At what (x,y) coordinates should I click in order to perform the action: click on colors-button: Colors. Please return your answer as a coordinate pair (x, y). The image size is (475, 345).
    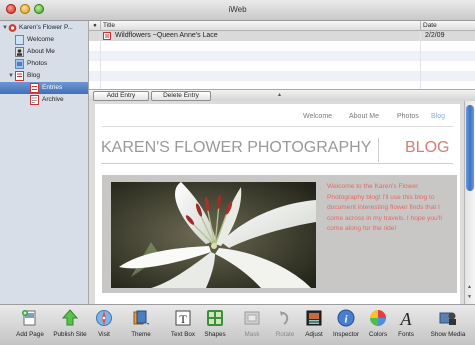
    Looking at the image, I should click on (378, 325).